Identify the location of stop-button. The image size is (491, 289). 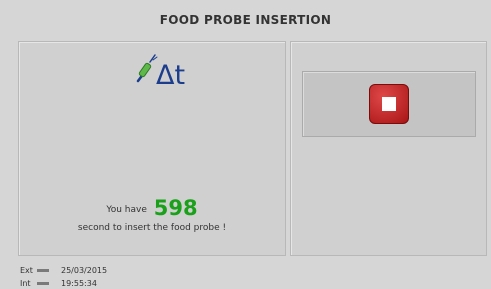
(389, 104).